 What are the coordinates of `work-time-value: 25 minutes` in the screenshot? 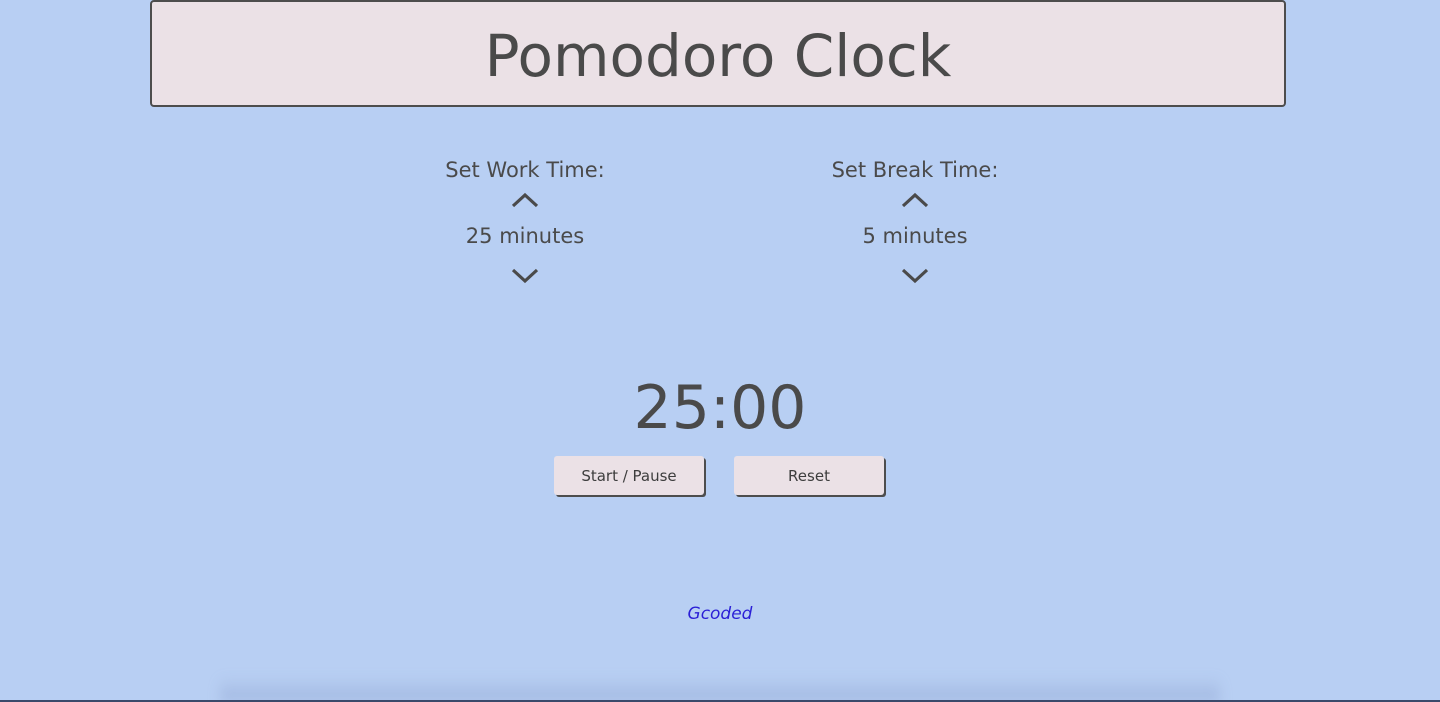 It's located at (525, 236).